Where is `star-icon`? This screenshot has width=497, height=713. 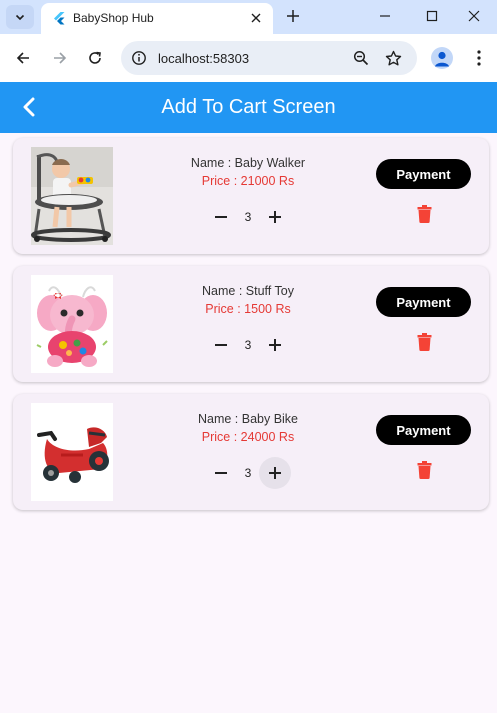
star-icon is located at coordinates (393, 57).